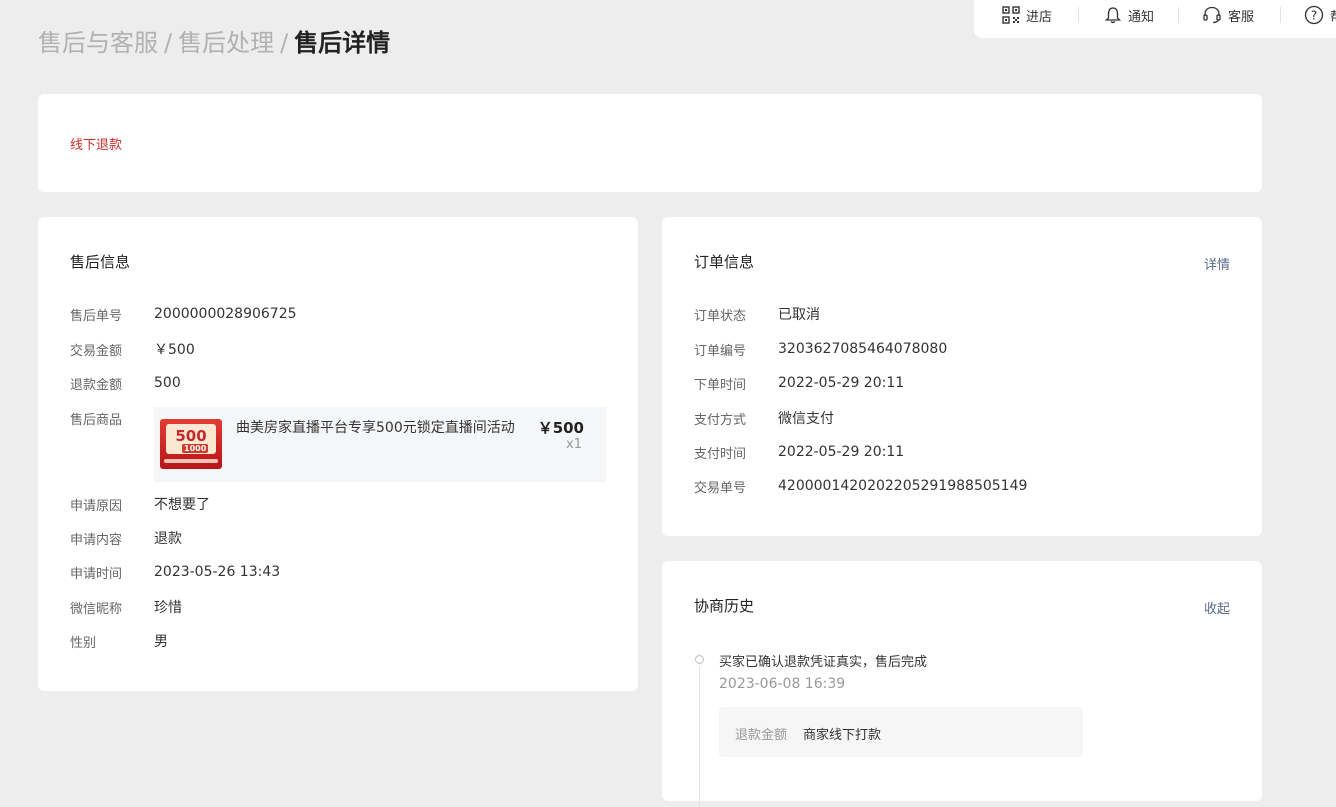 The width and height of the screenshot is (1336, 807). I want to click on after-sale-product-row: 售后商品, so click(112, 418).